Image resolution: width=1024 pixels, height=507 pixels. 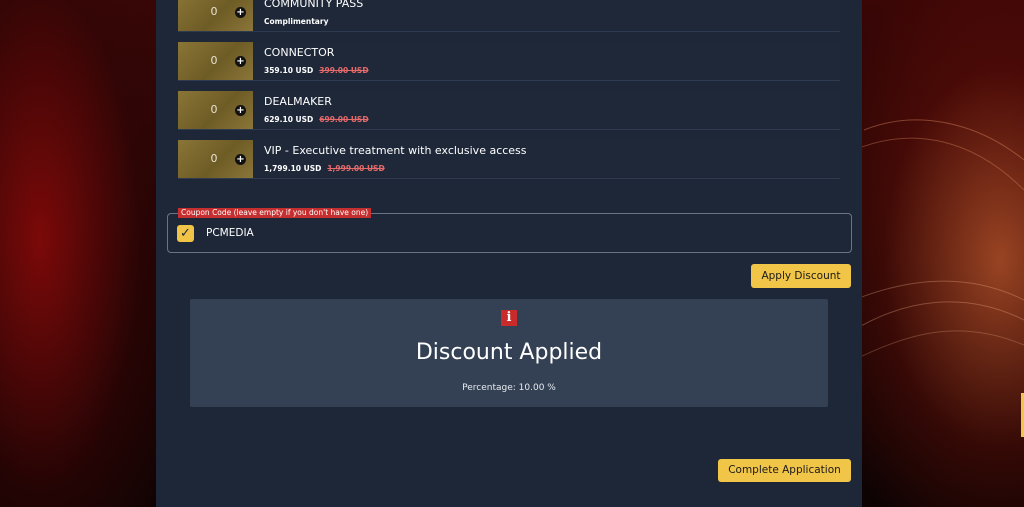 I want to click on ticket-name: DEALMAKER, so click(x=298, y=101).